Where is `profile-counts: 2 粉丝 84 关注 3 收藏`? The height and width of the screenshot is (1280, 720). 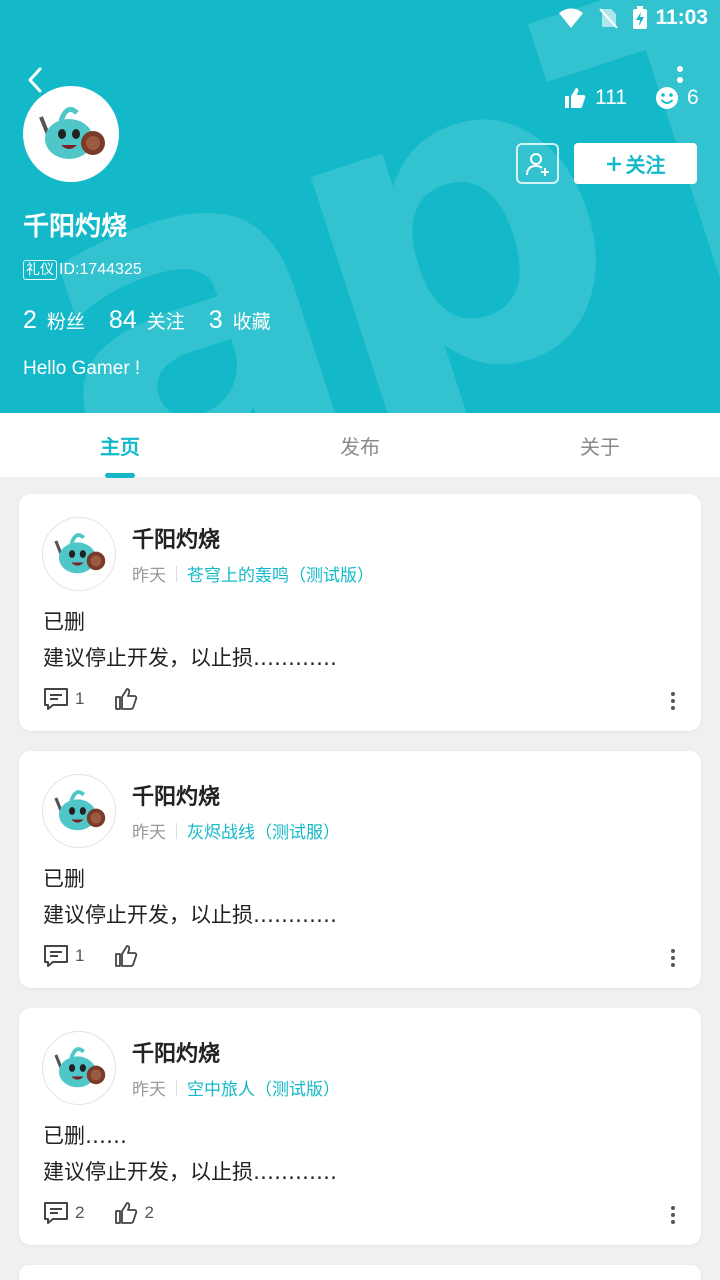
profile-counts: 2 粉丝 84 关注 3 收藏 is located at coordinates (159, 320).